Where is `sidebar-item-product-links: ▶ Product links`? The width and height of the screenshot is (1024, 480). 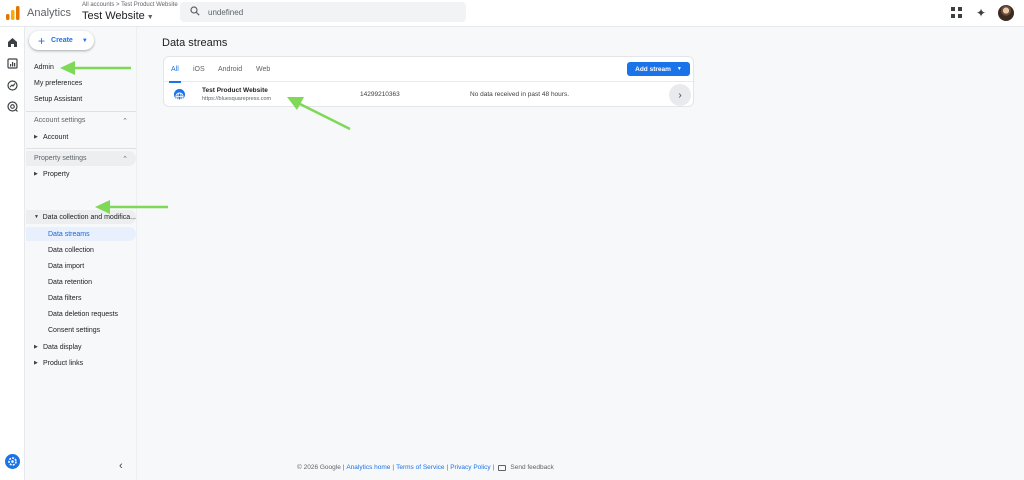
sidebar-item-product-links: ▶ Product links is located at coordinates (81, 363).